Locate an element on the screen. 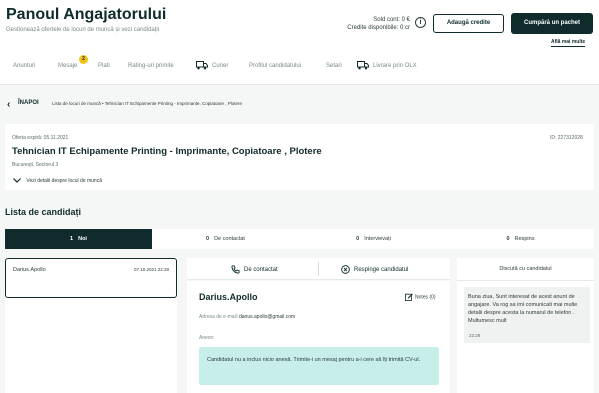 This screenshot has height=393, width=599. tab-respins: 0 Respins is located at coordinates (520, 239).